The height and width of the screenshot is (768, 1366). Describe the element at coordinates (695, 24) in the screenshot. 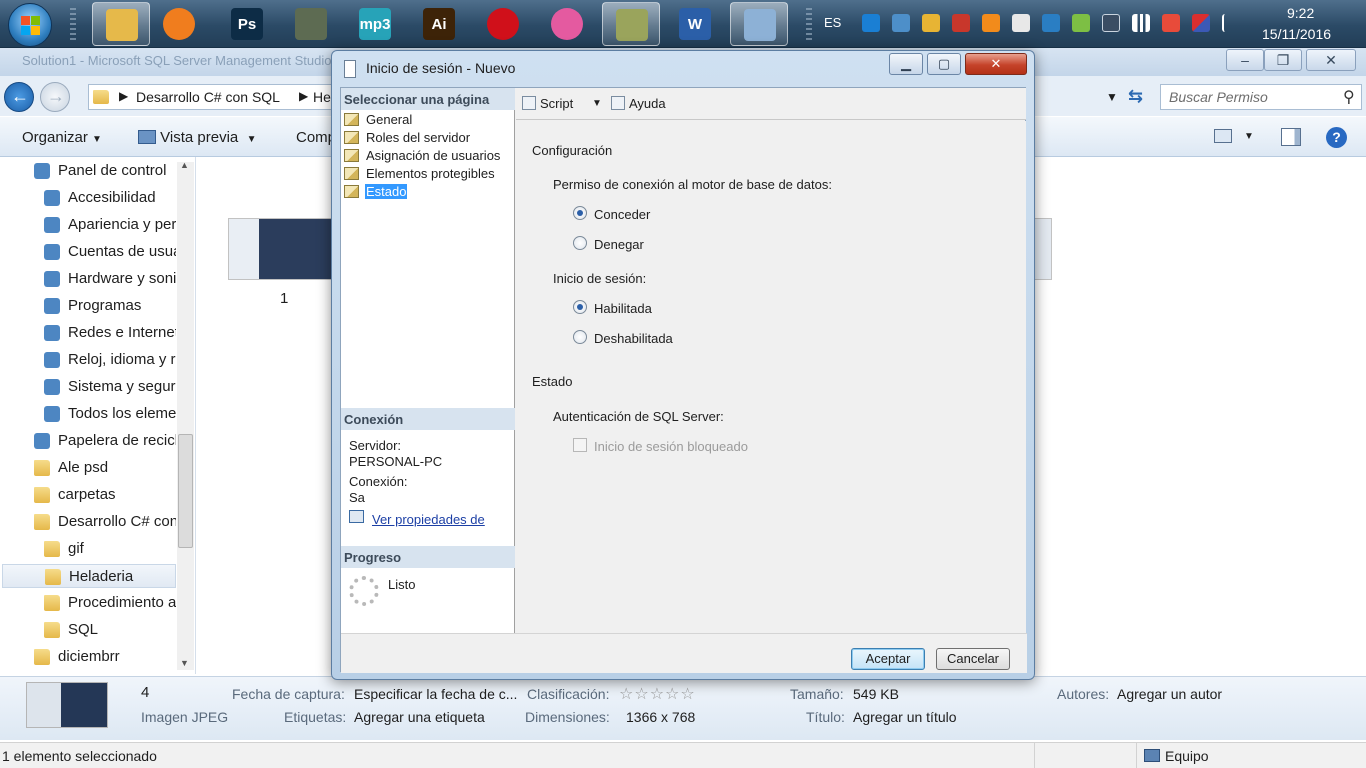

I see `taskbar-app-word: W` at that location.